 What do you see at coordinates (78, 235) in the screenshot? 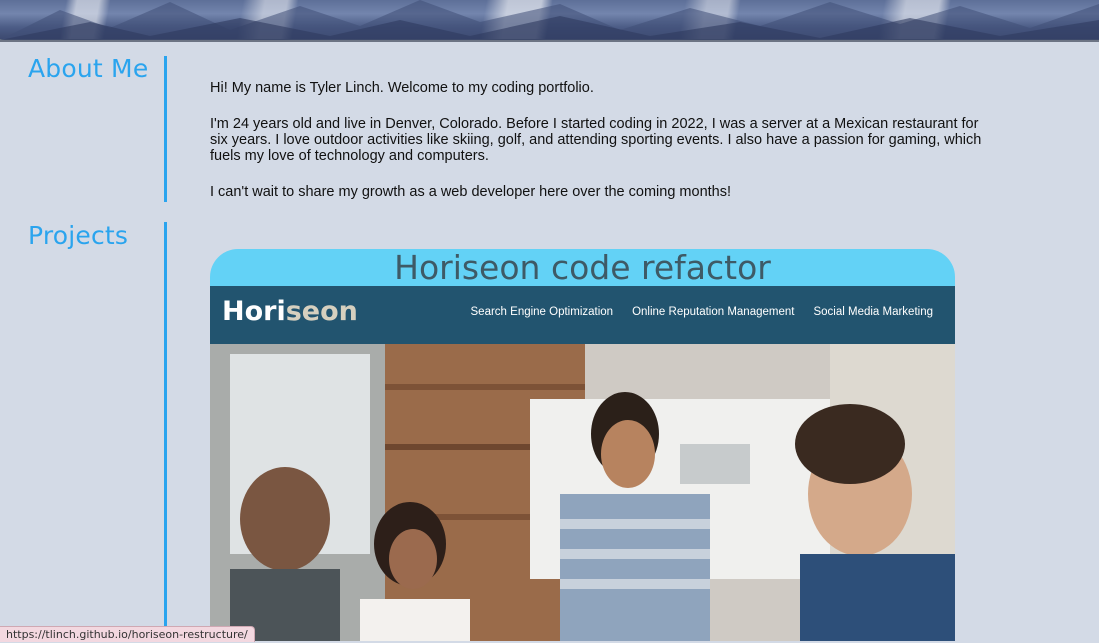
I see `projects-heading: Projects` at bounding box center [78, 235].